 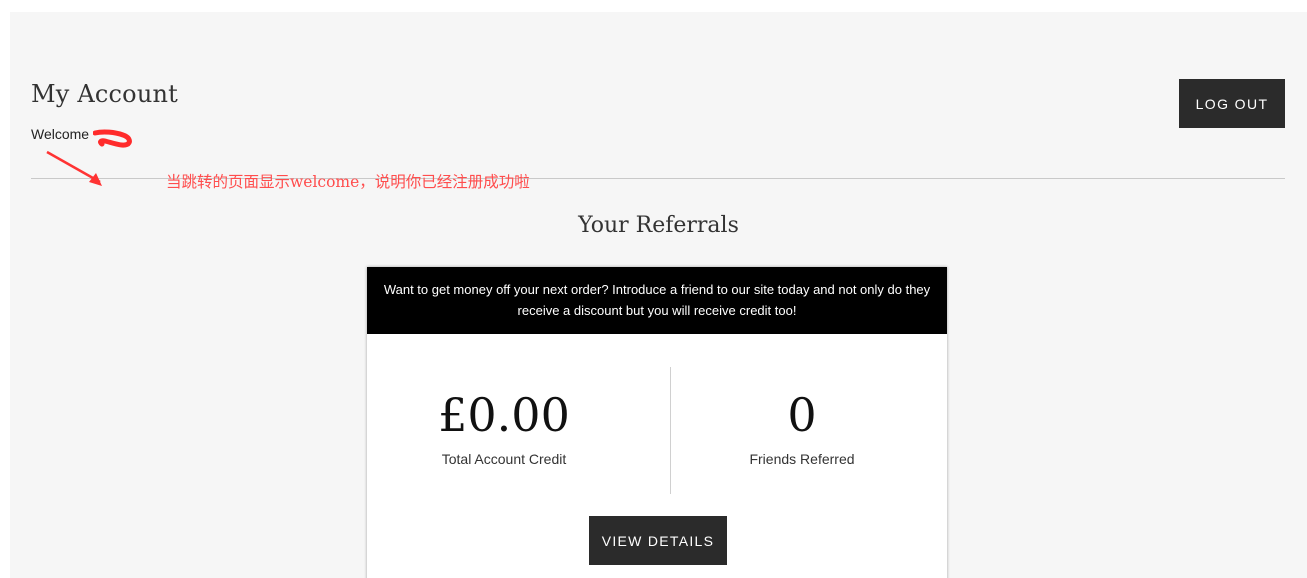 I want to click on account-credit-value: £0.00, so click(x=504, y=415).